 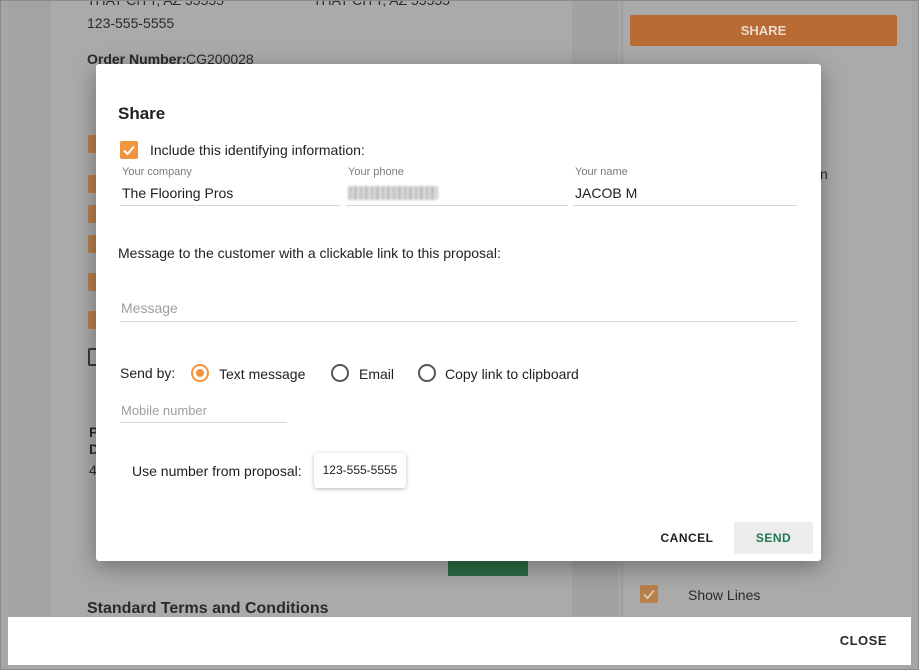 I want to click on address-right: THAT CITY, AZ 55555, so click(x=381, y=4).